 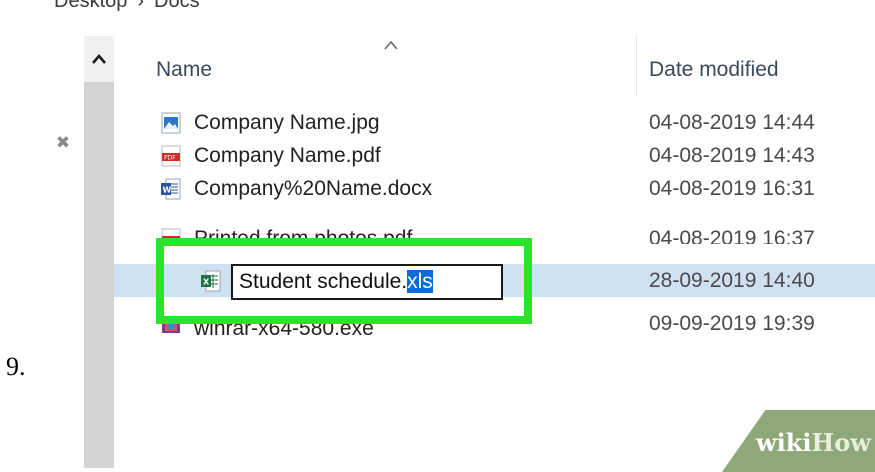 What do you see at coordinates (732, 155) in the screenshot?
I see `file-date: 04-08-2019 14:43` at bounding box center [732, 155].